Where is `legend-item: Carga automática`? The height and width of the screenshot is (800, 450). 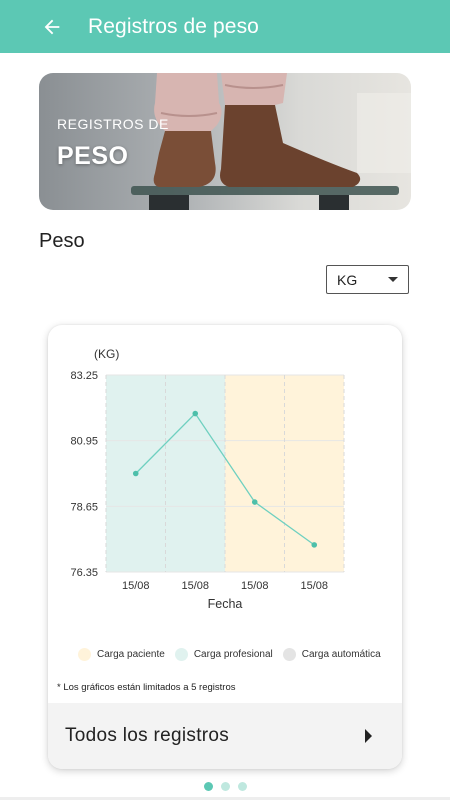
legend-item: Carga automática is located at coordinates (331, 654).